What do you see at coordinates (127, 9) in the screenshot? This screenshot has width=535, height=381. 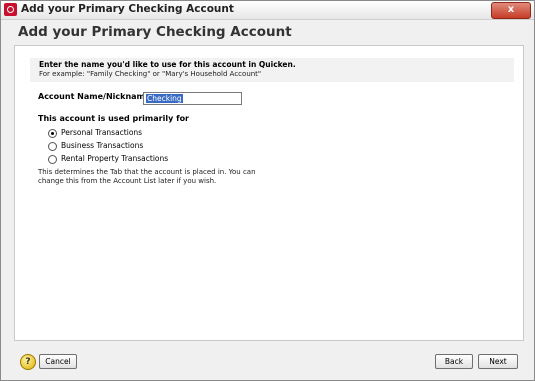 I see `window-title: Add your Primary Checking Account` at bounding box center [127, 9].